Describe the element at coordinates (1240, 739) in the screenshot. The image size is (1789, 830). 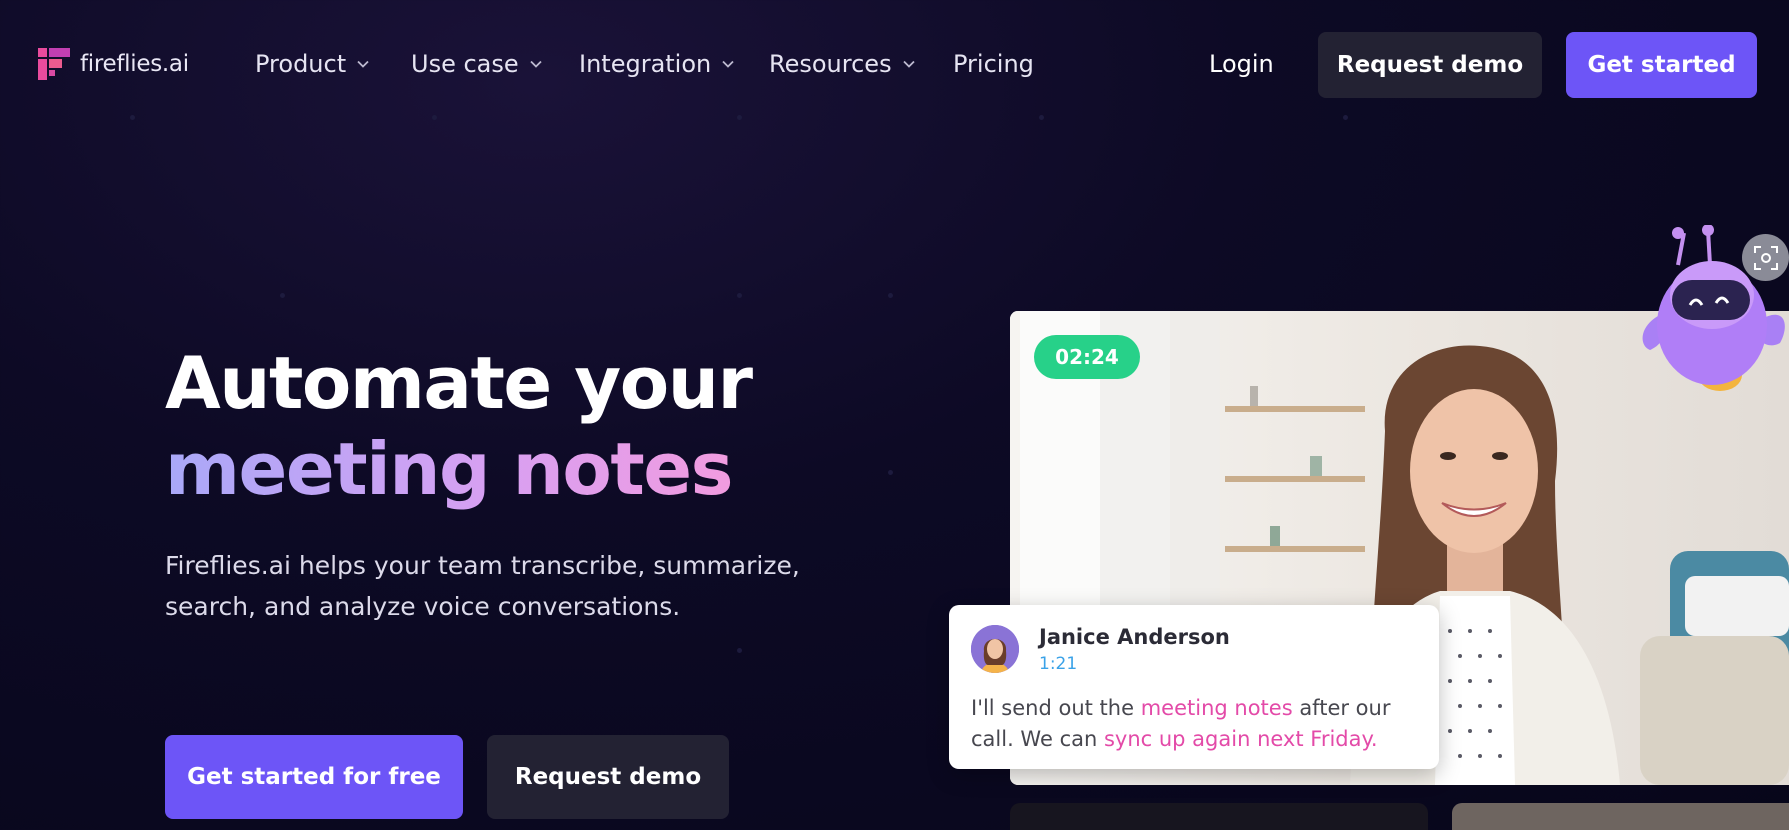
I see `highlight-sync-up: sync up again next Friday.` at that location.